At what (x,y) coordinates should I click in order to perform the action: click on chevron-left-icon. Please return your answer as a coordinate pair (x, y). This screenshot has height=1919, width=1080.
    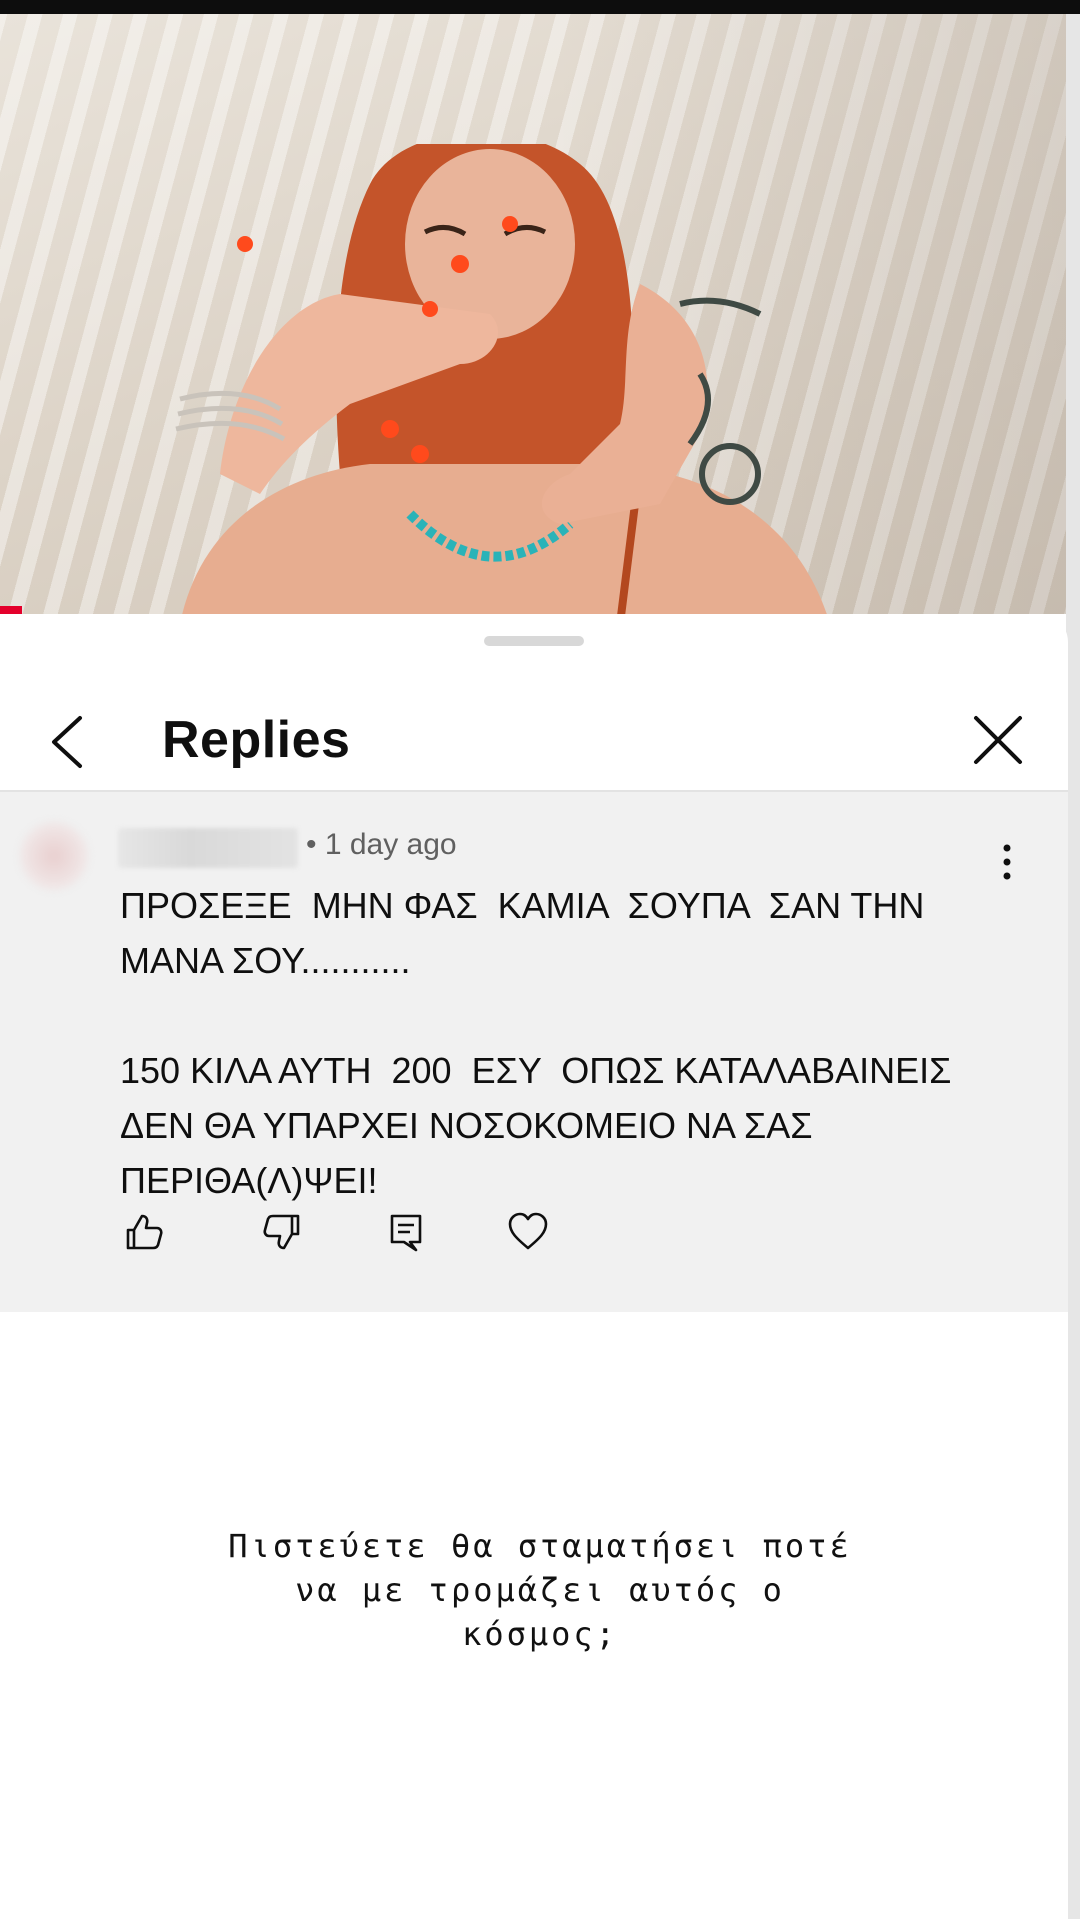
    Looking at the image, I should click on (67, 742).